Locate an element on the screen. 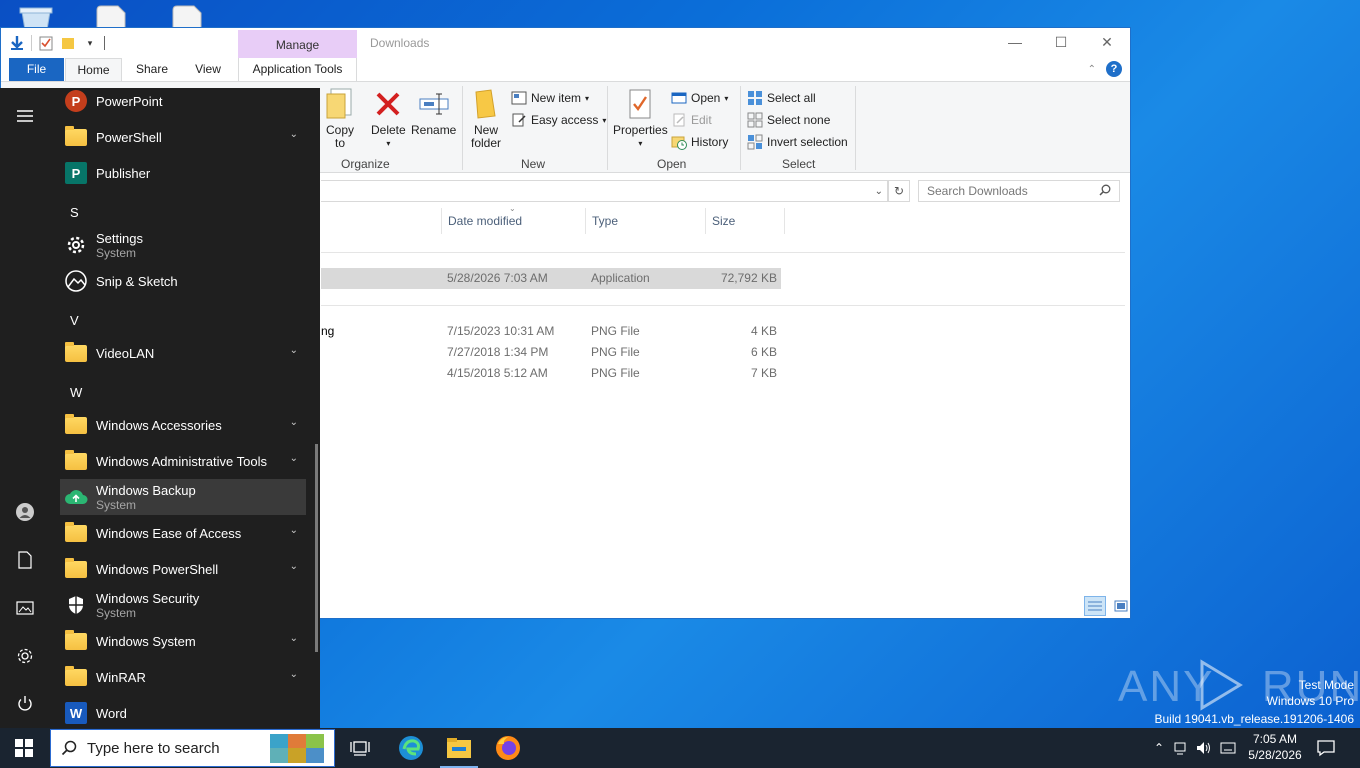 This screenshot has width=1360, height=768. app-settings: Settings System is located at coordinates (183, 245).